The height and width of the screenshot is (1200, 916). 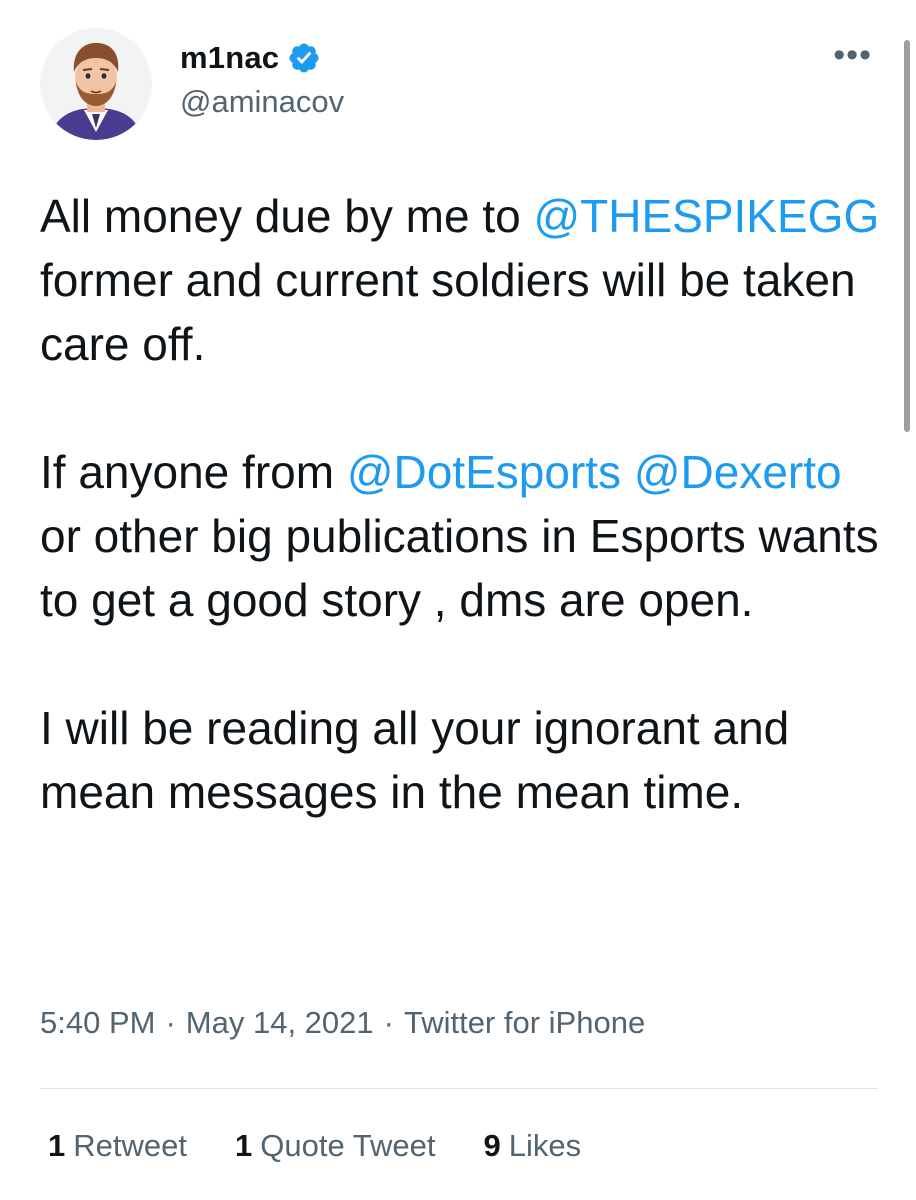 I want to click on user-handle: @aminacov, so click(x=262, y=102).